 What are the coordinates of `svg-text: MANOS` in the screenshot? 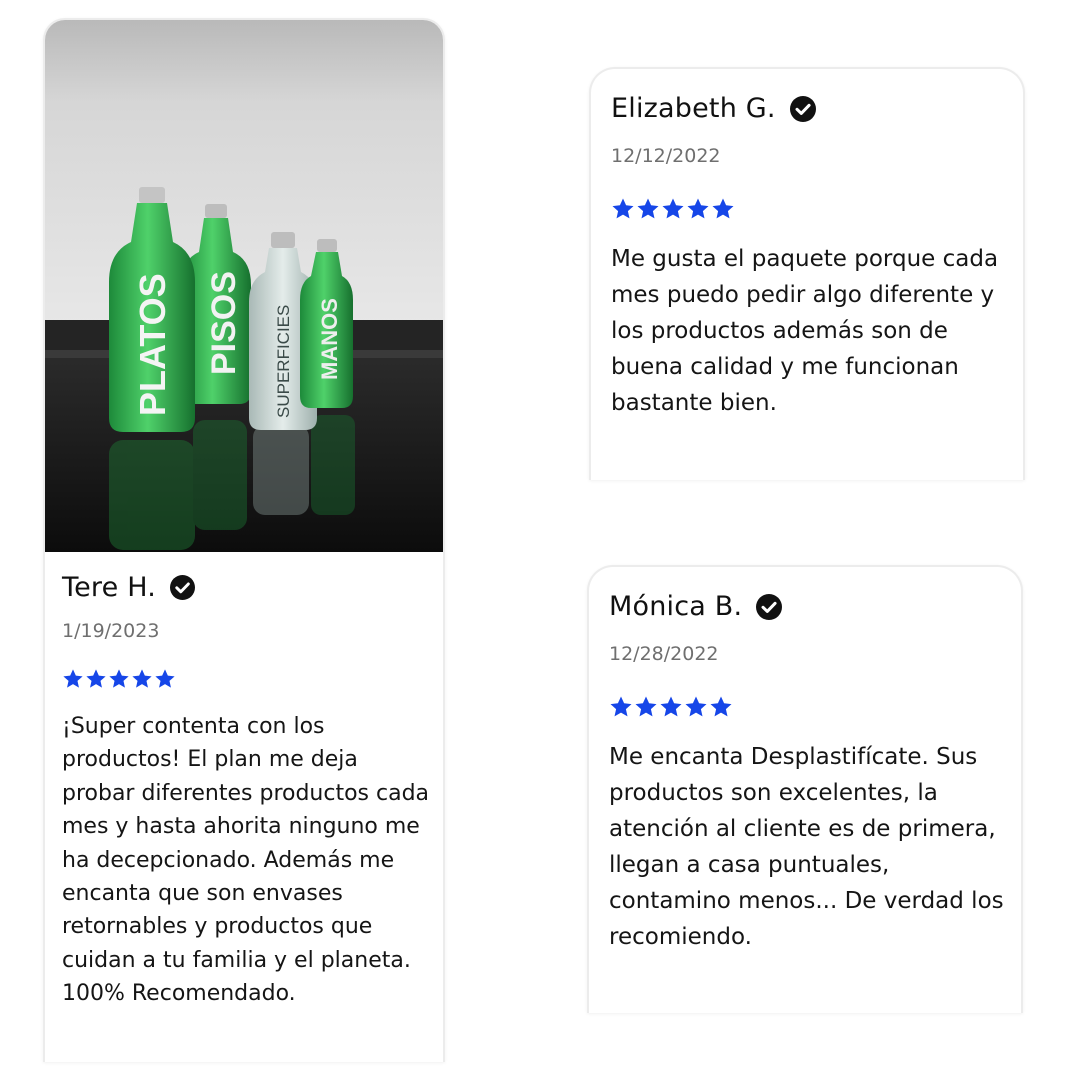 It's located at (329, 339).